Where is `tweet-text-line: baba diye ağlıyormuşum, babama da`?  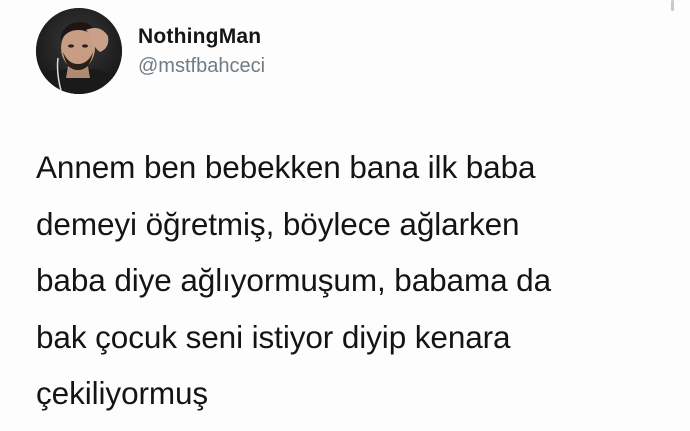
tweet-text-line: baba diye ağlıyormuşum, babama da is located at coordinates (294, 280).